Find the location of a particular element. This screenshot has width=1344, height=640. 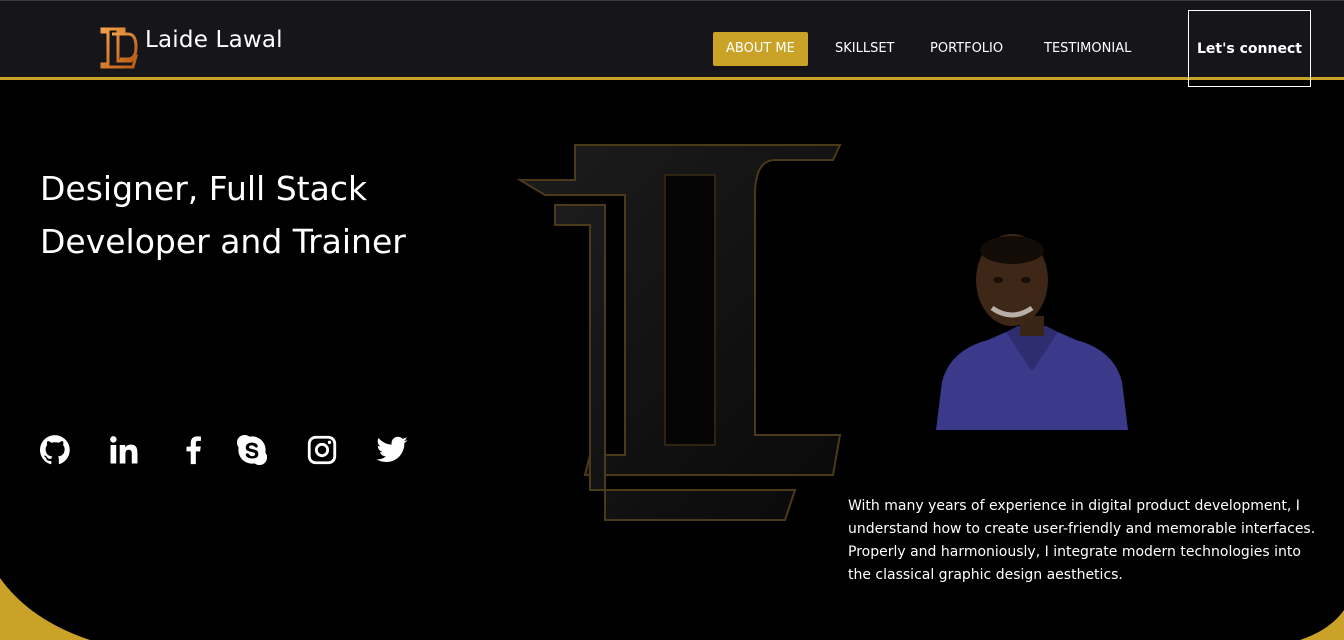

background-monogram-icon is located at coordinates (679, 332).